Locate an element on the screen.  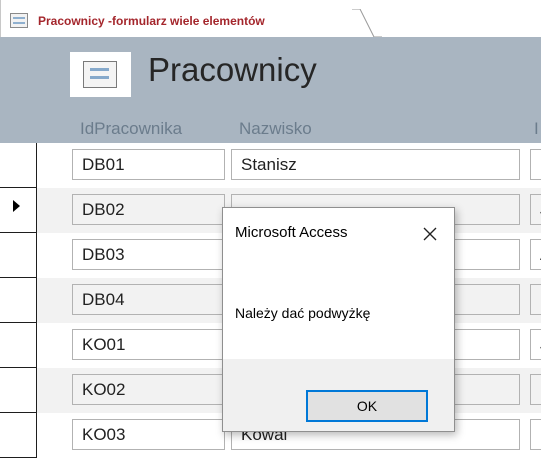
next-column-field: A is located at coordinates (535, 254).